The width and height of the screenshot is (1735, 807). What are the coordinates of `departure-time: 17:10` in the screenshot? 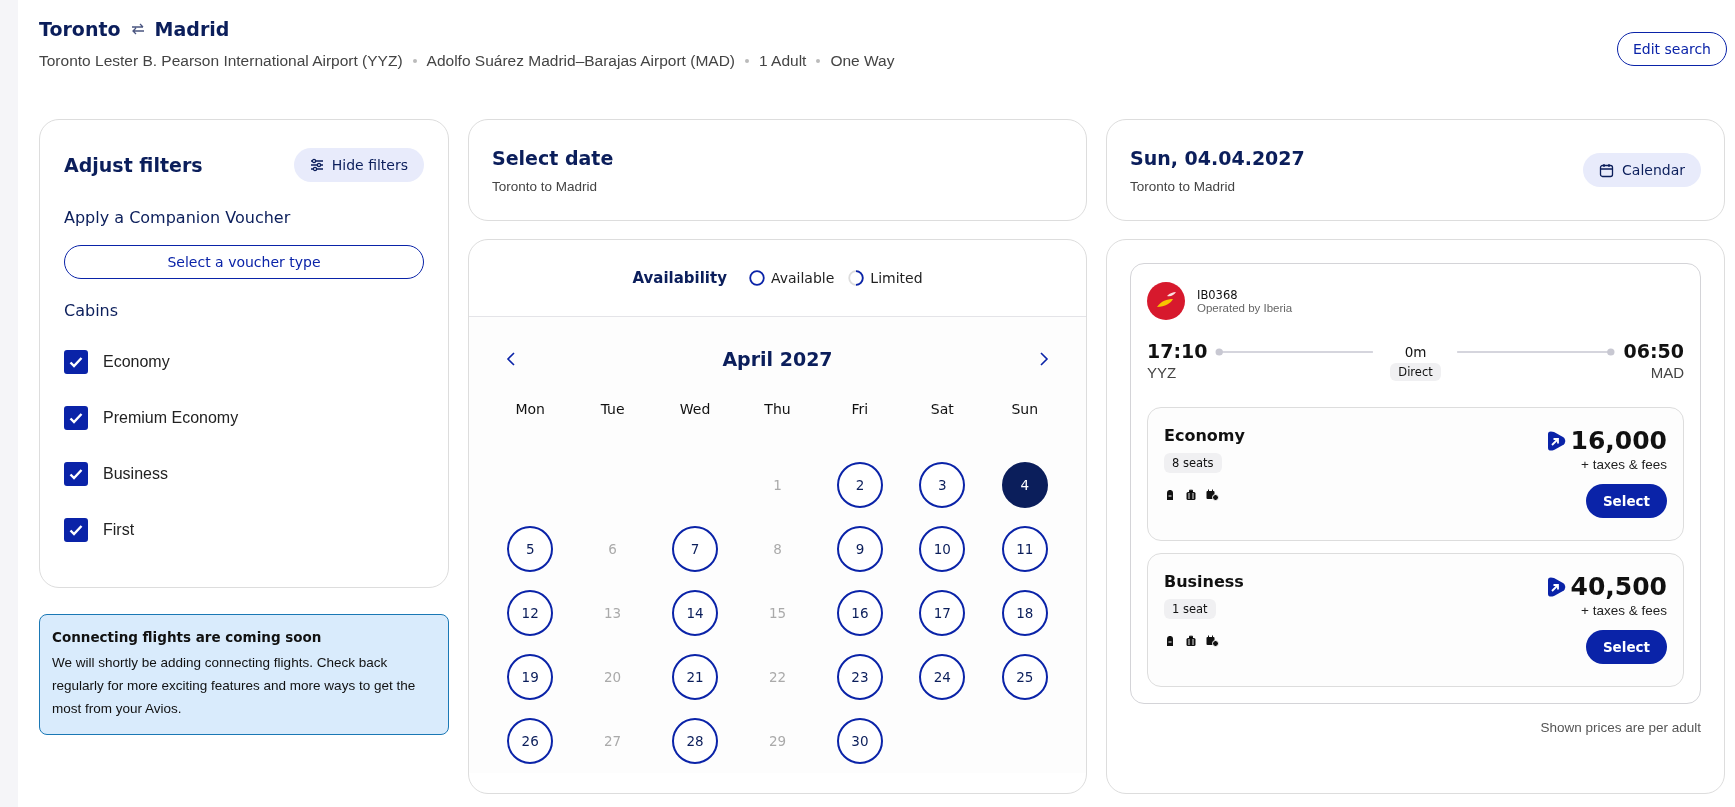 It's located at (1177, 351).